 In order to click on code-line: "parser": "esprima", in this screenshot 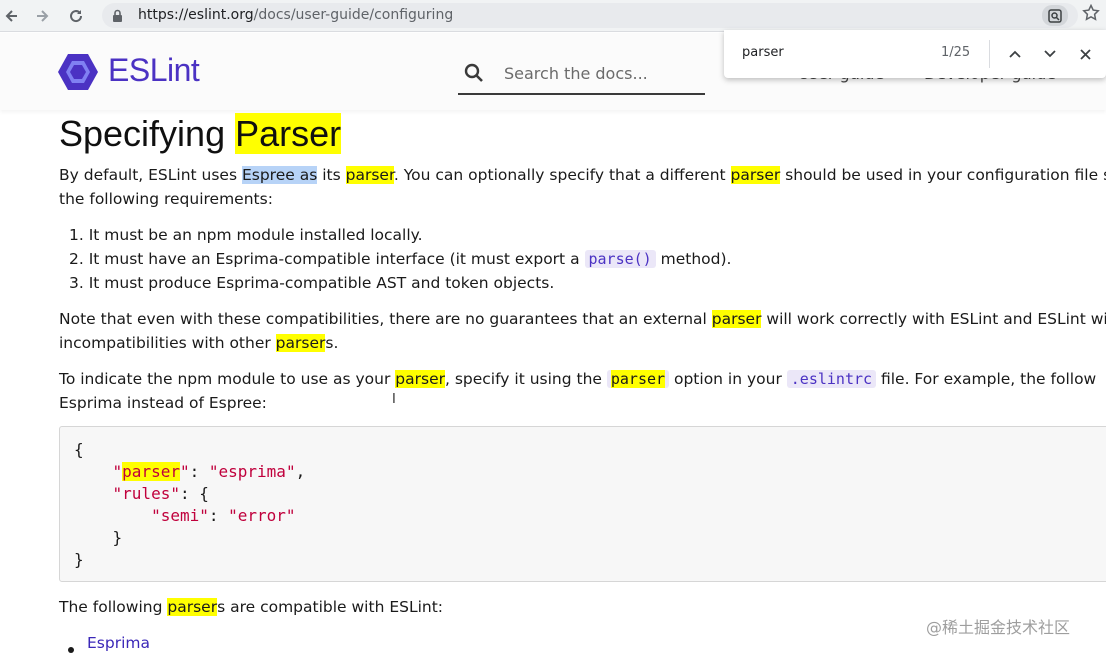, I will do `click(209, 471)`.